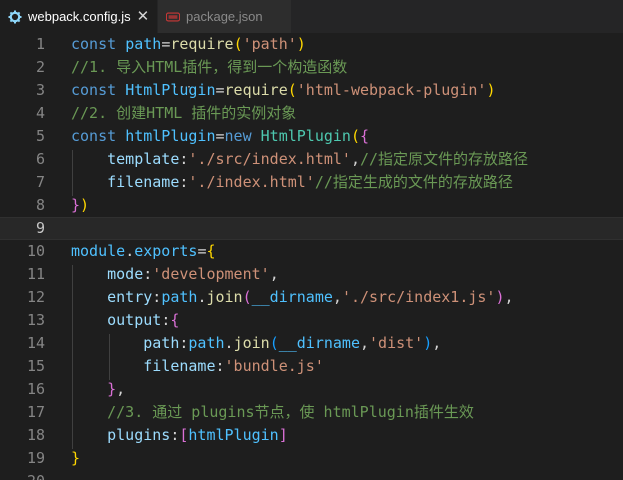 The height and width of the screenshot is (480, 623). Describe the element at coordinates (75, 458) in the screenshot. I see `code-text: }` at that location.